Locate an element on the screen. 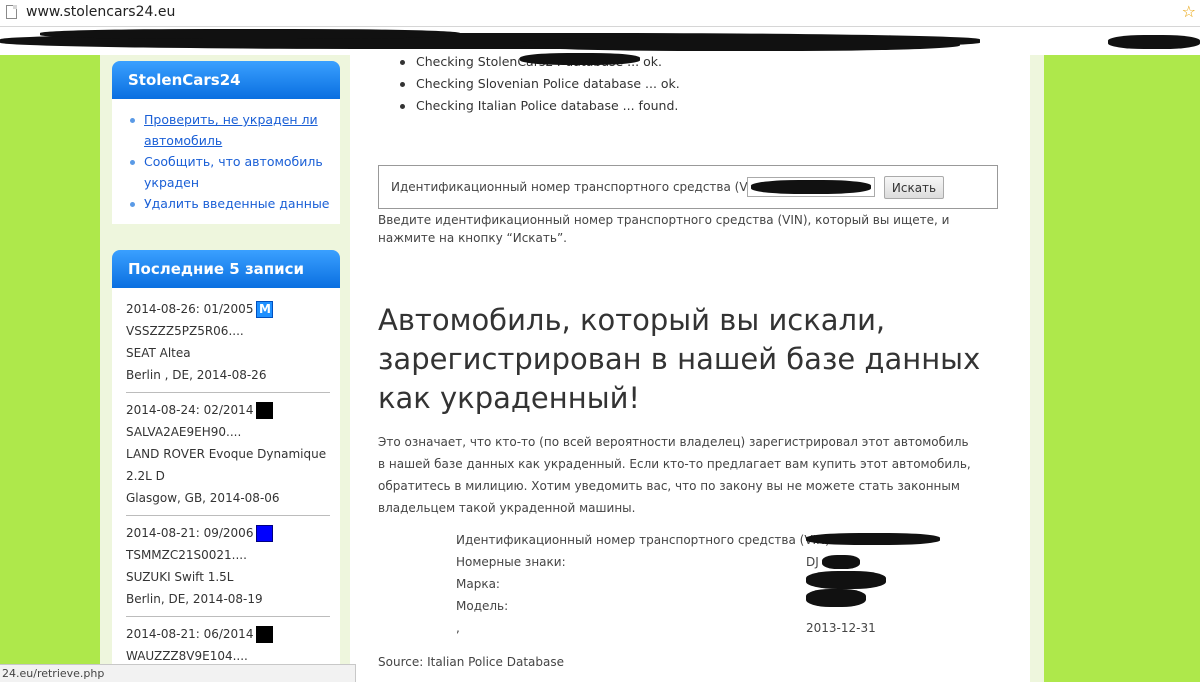 This screenshot has height=682, width=1200. detail-label: Модель: is located at coordinates (482, 606).